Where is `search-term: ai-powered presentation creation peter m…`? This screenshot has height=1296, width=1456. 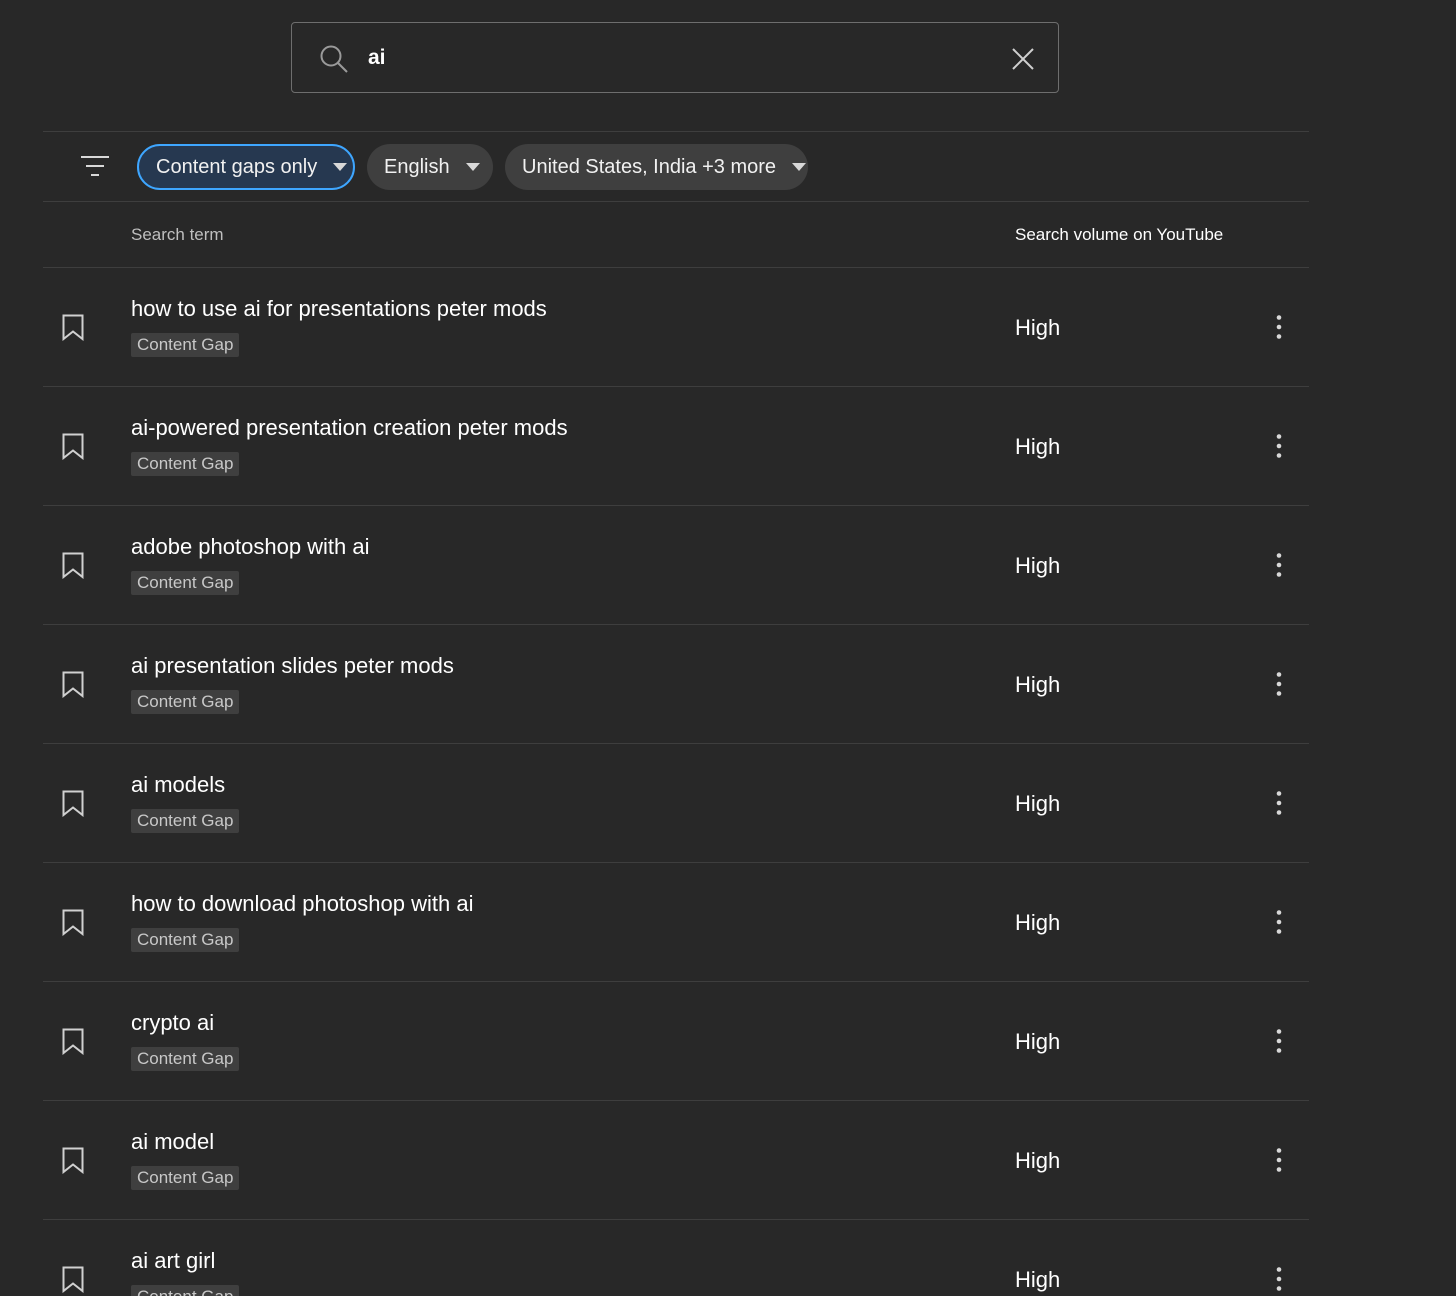 search-term: ai-powered presentation creation peter m… is located at coordinates (349, 428).